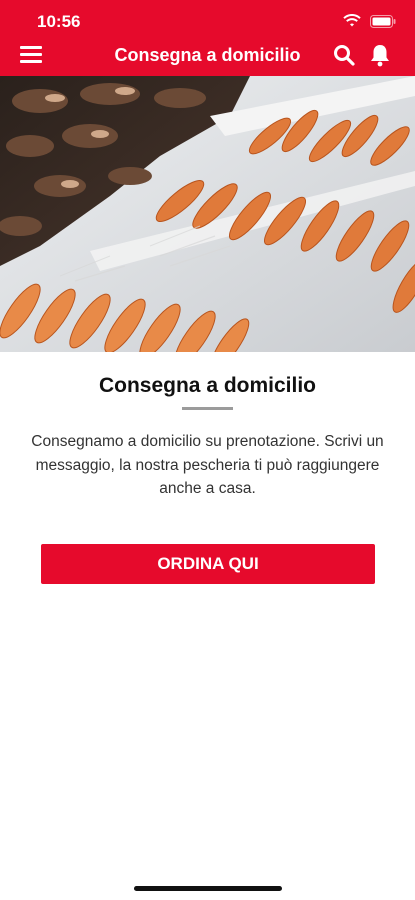 The height and width of the screenshot is (900, 415). Describe the element at coordinates (59, 21) in the screenshot. I see `status-time: 10:56` at that location.